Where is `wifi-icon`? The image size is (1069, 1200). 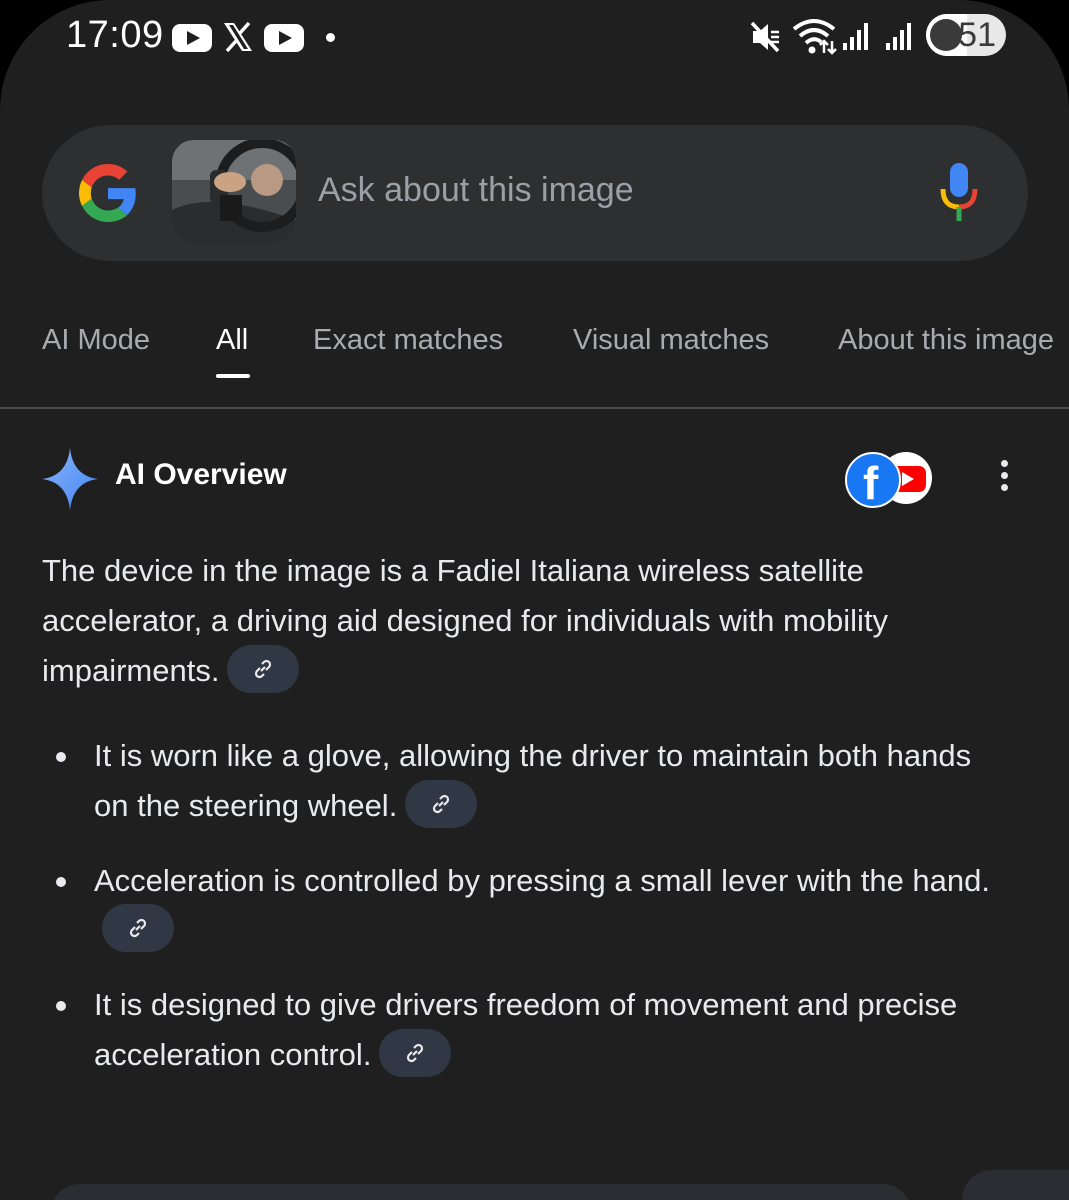 wifi-icon is located at coordinates (814, 37).